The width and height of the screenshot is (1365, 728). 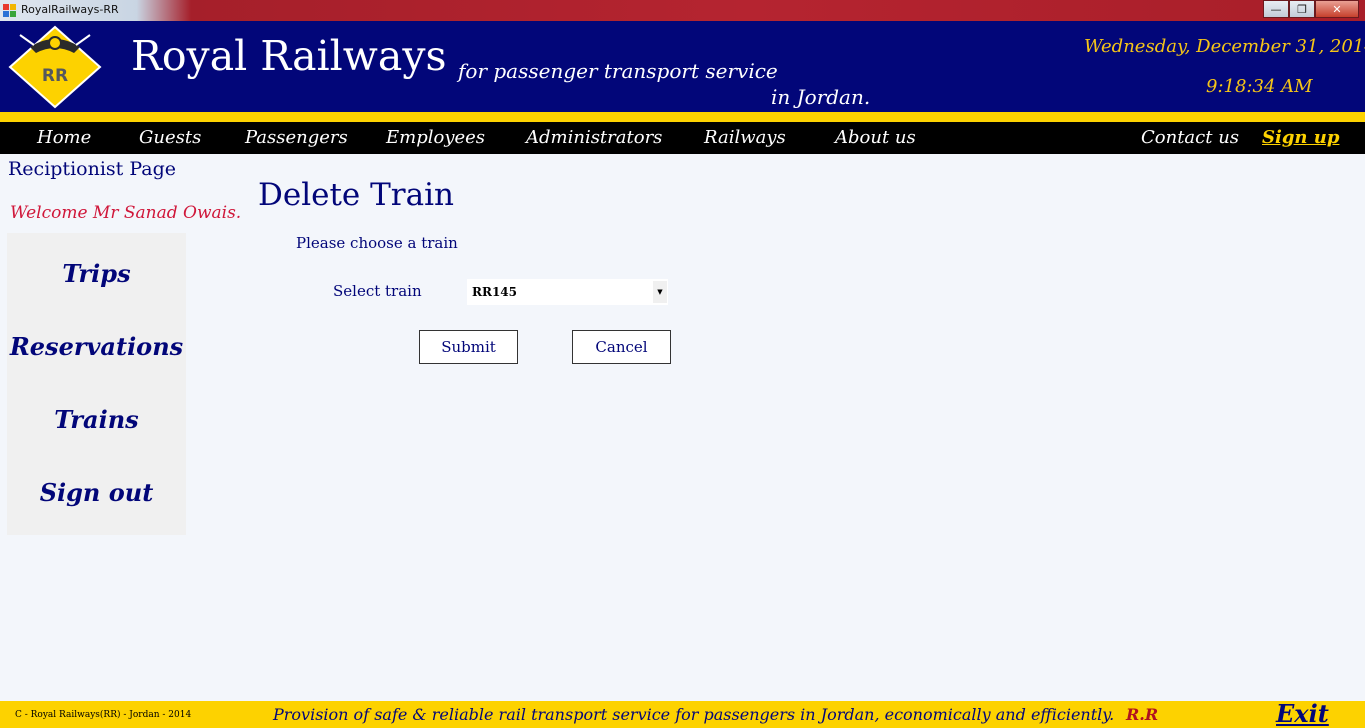 I want to click on footer-mark: R.R, so click(x=1142, y=714).